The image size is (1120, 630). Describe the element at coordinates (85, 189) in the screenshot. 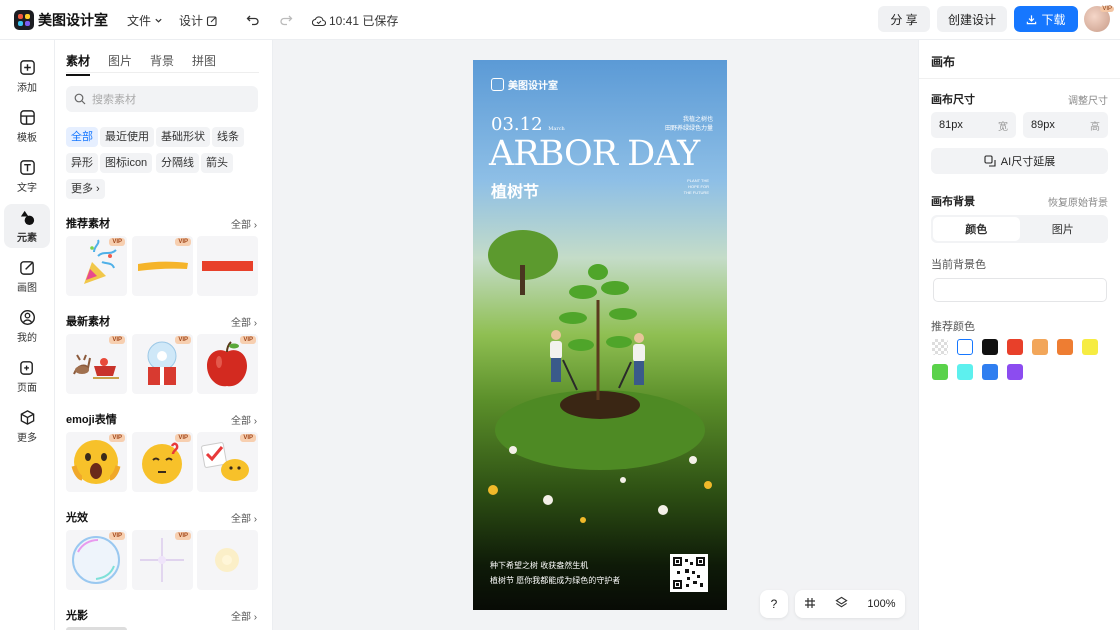

I see `chip-more: 更多 ›` at that location.